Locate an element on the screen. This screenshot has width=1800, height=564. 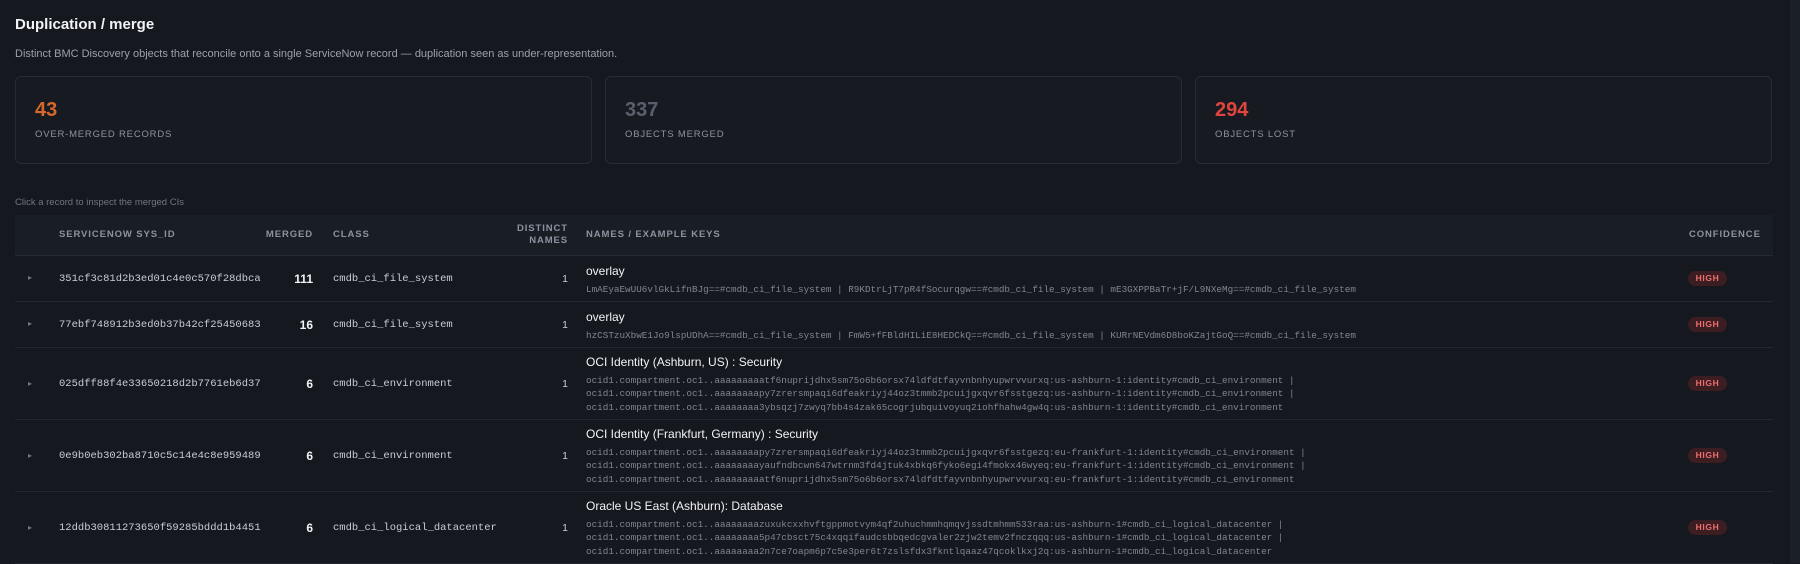
stat-label: OBJECTS MERGED is located at coordinates (675, 134).